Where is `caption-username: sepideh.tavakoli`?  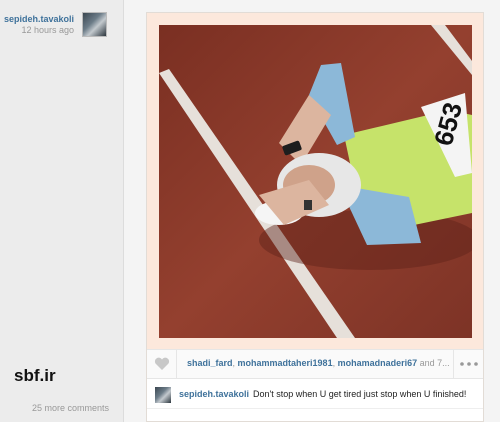
caption-username: sepideh.tavakoli is located at coordinates (214, 394).